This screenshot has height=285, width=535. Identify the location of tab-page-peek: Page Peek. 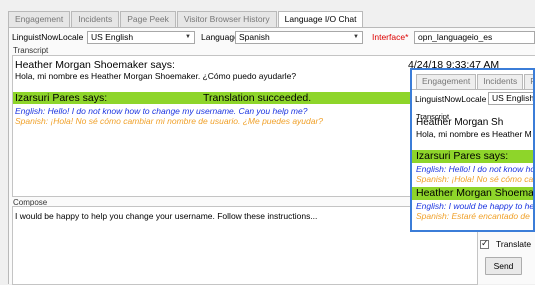
(148, 19).